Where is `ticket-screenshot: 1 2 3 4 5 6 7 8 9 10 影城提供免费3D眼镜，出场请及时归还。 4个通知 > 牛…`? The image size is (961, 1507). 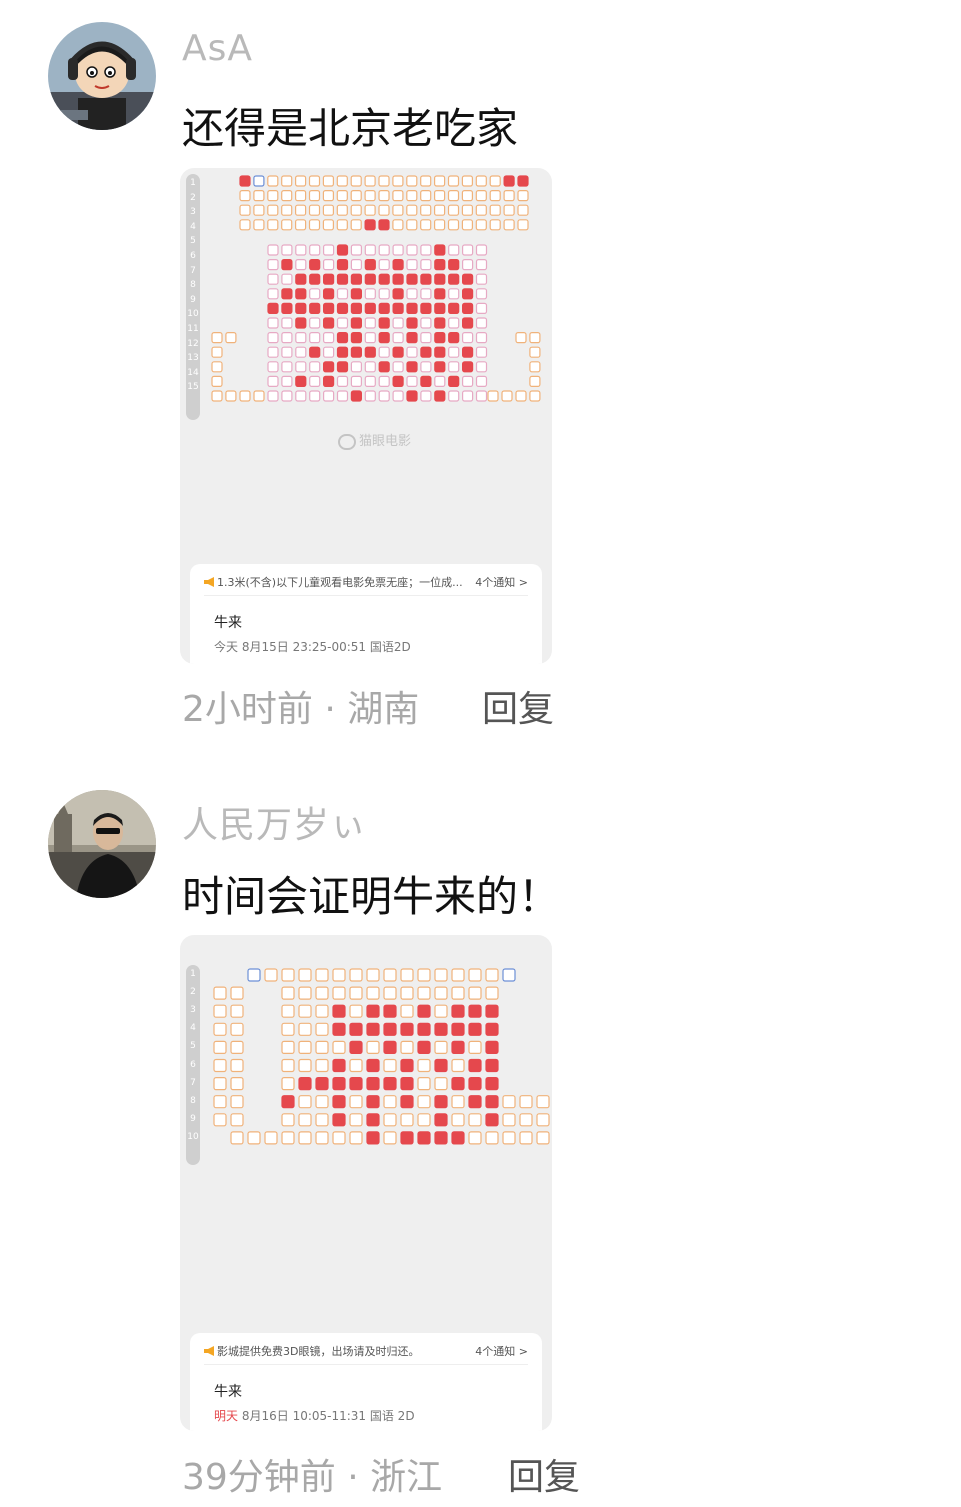 ticket-screenshot: 1 2 3 4 5 6 7 8 9 10 影城提供免费3D眼镜，出场请及时归还。 4个通知 > 牛… is located at coordinates (366, 1183).